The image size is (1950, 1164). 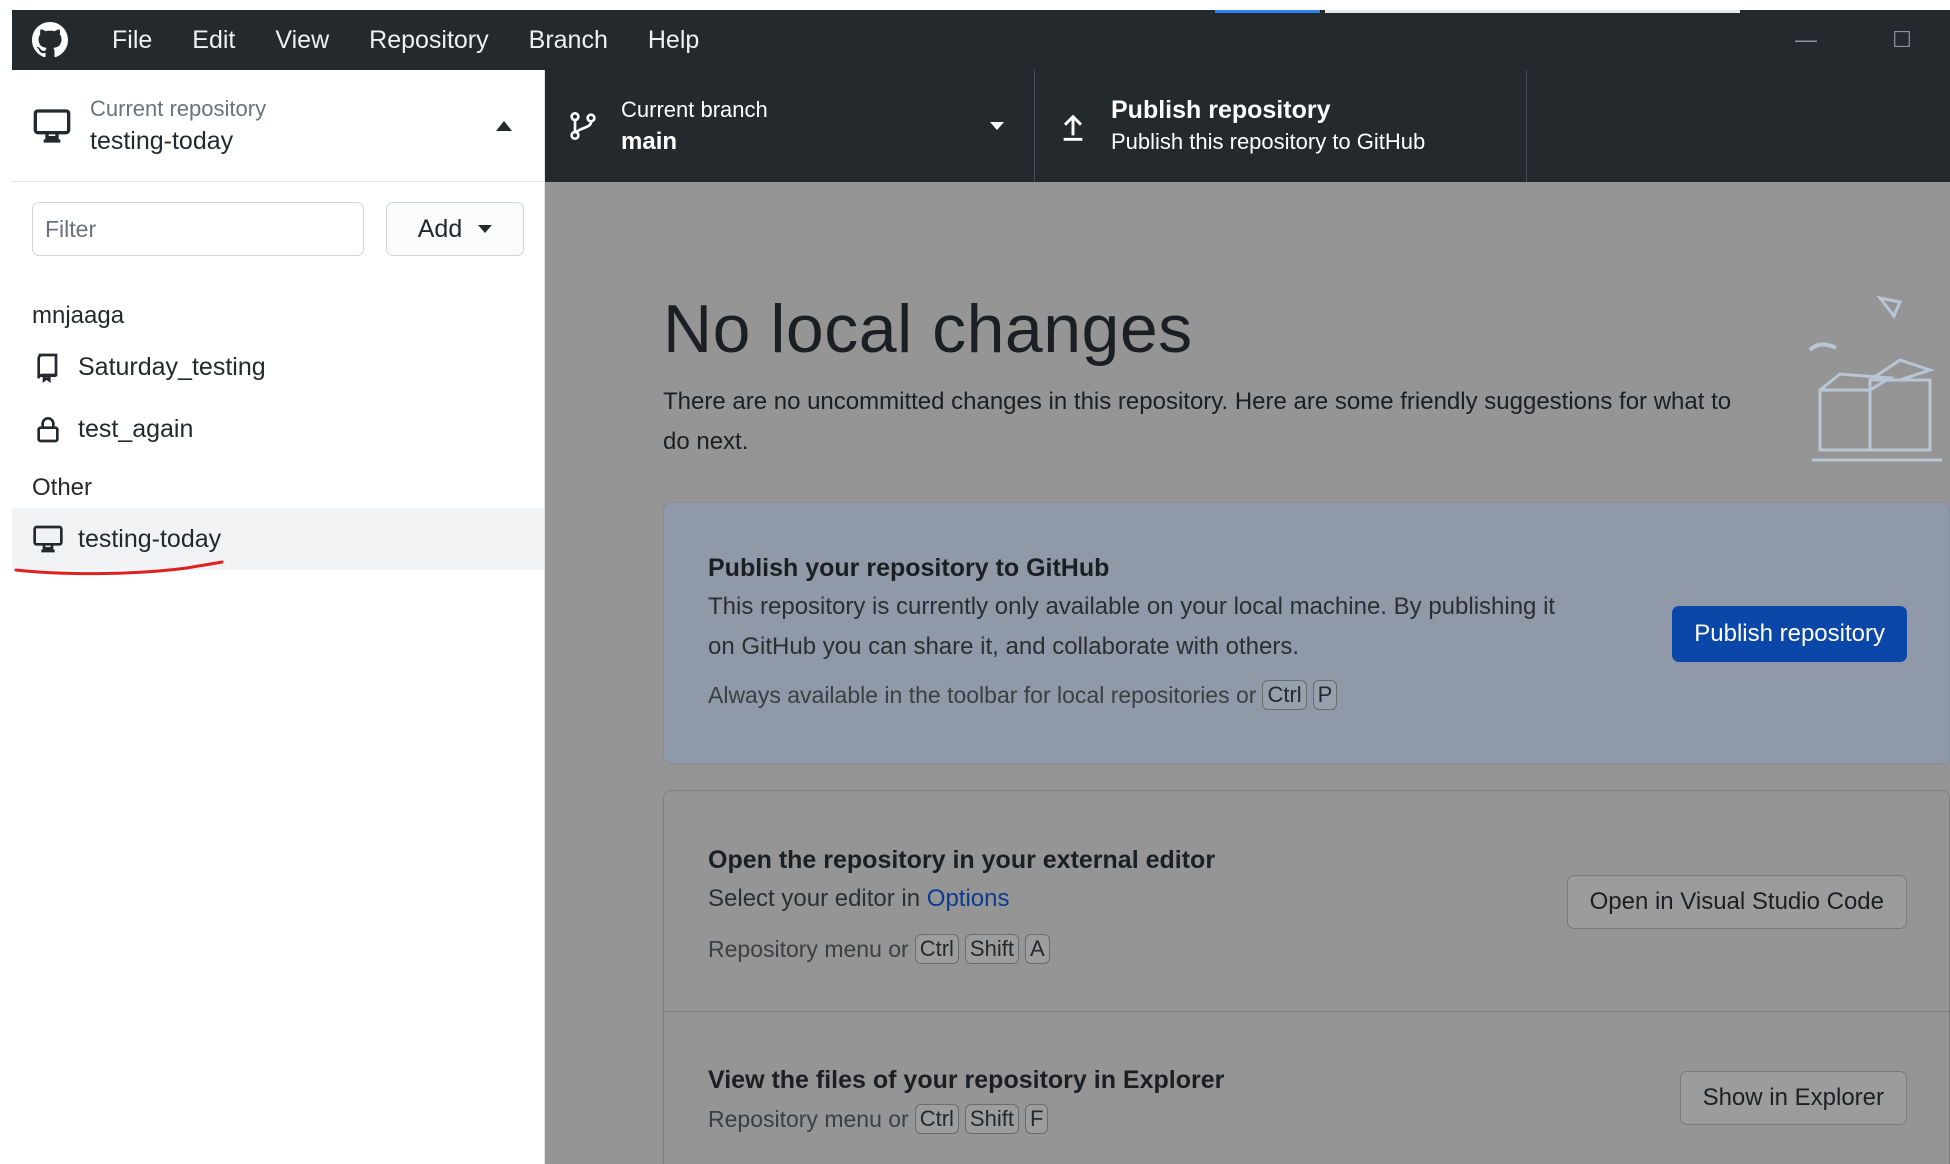 I want to click on repository-item-label: testing-today, so click(x=150, y=538).